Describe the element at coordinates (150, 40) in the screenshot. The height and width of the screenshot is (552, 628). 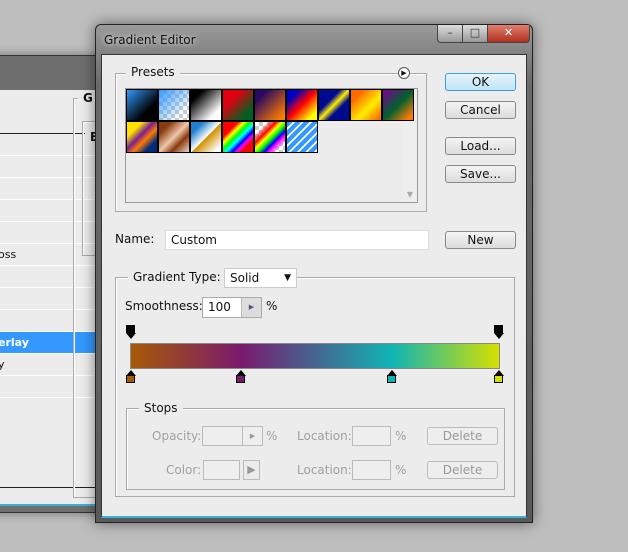
I see `dialog-title: Gradient Editor` at that location.